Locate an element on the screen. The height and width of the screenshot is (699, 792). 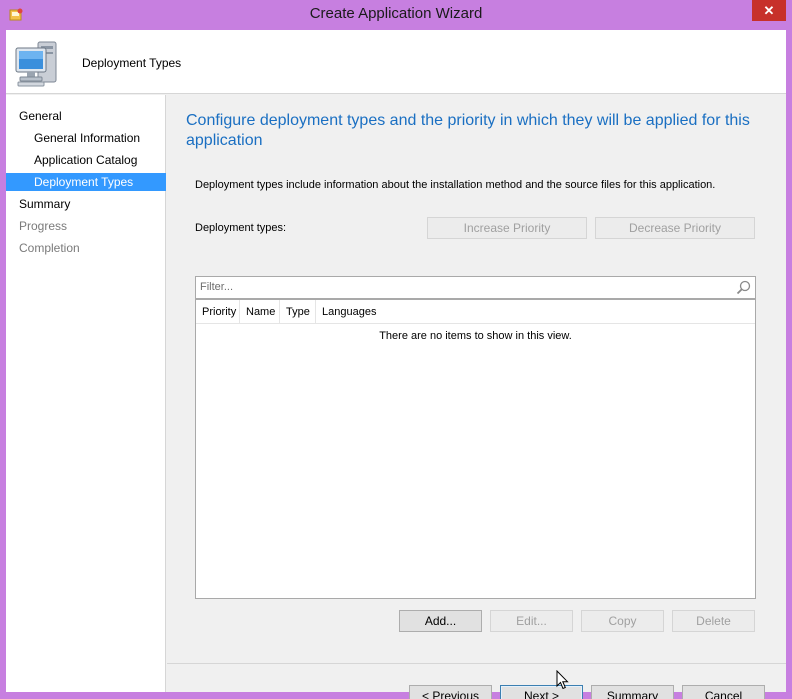
close-button: ✕ is located at coordinates (769, 10).